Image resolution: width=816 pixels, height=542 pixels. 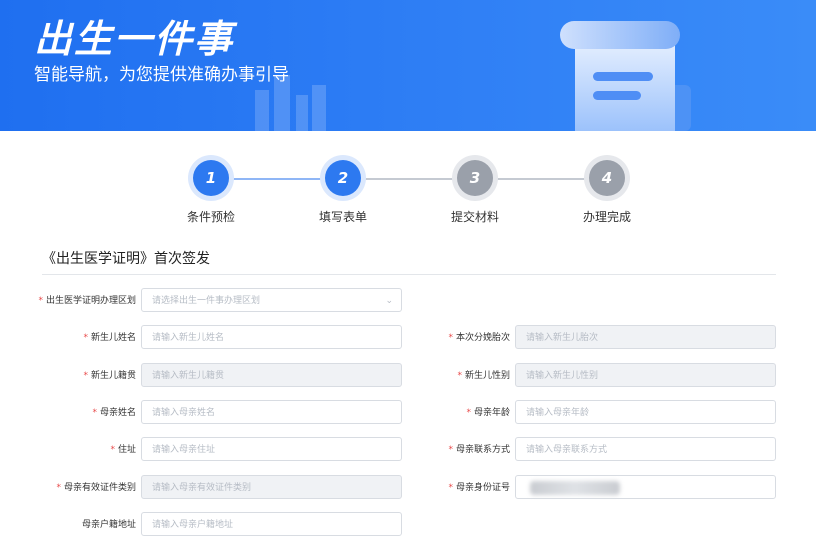 I want to click on step-4-circle: 4, so click(x=607, y=178).